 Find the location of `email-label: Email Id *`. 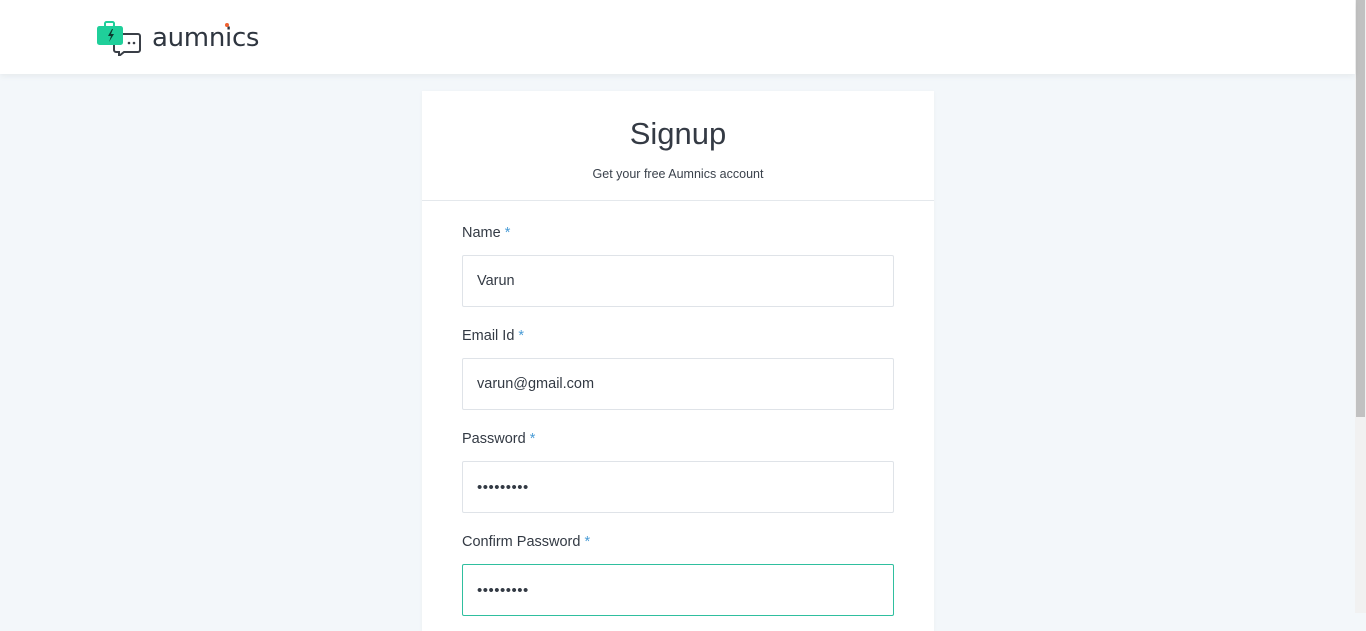

email-label: Email Id * is located at coordinates (678, 336).